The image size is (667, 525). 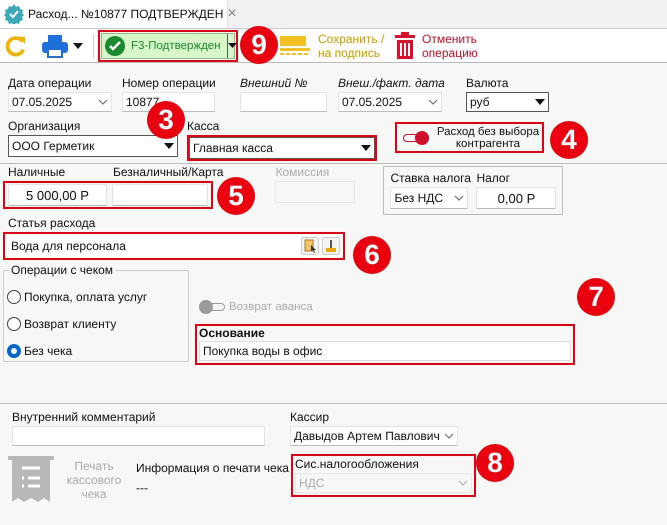 I want to click on organization-select: ООО Герметик, so click(x=93, y=146).